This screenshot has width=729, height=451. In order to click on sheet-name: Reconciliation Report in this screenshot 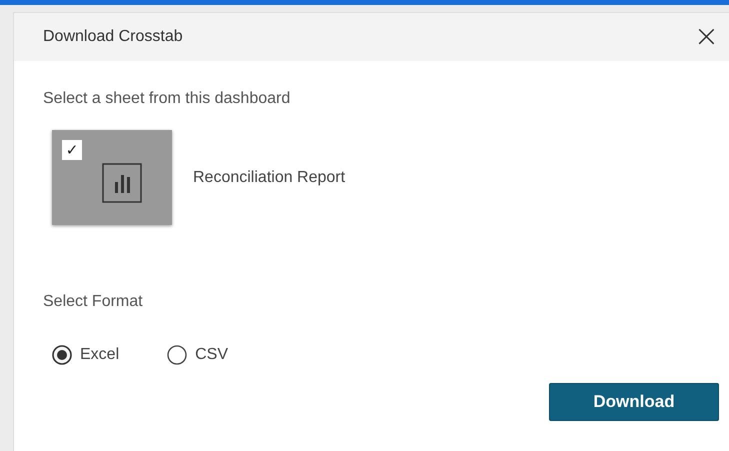, I will do `click(269, 177)`.